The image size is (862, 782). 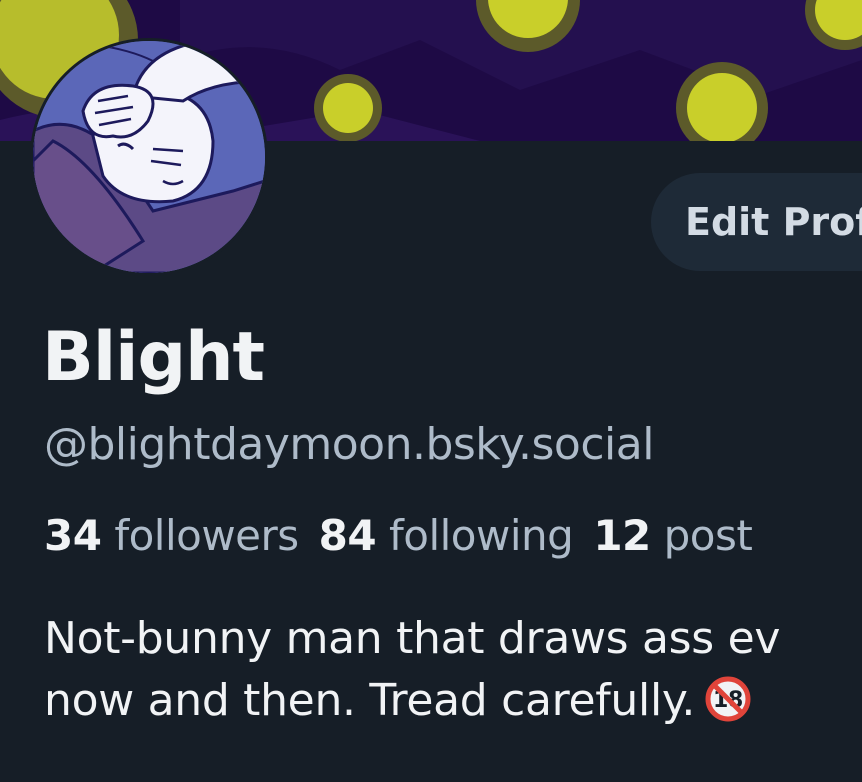 What do you see at coordinates (153, 357) in the screenshot?
I see `display-name: Blight` at bounding box center [153, 357].